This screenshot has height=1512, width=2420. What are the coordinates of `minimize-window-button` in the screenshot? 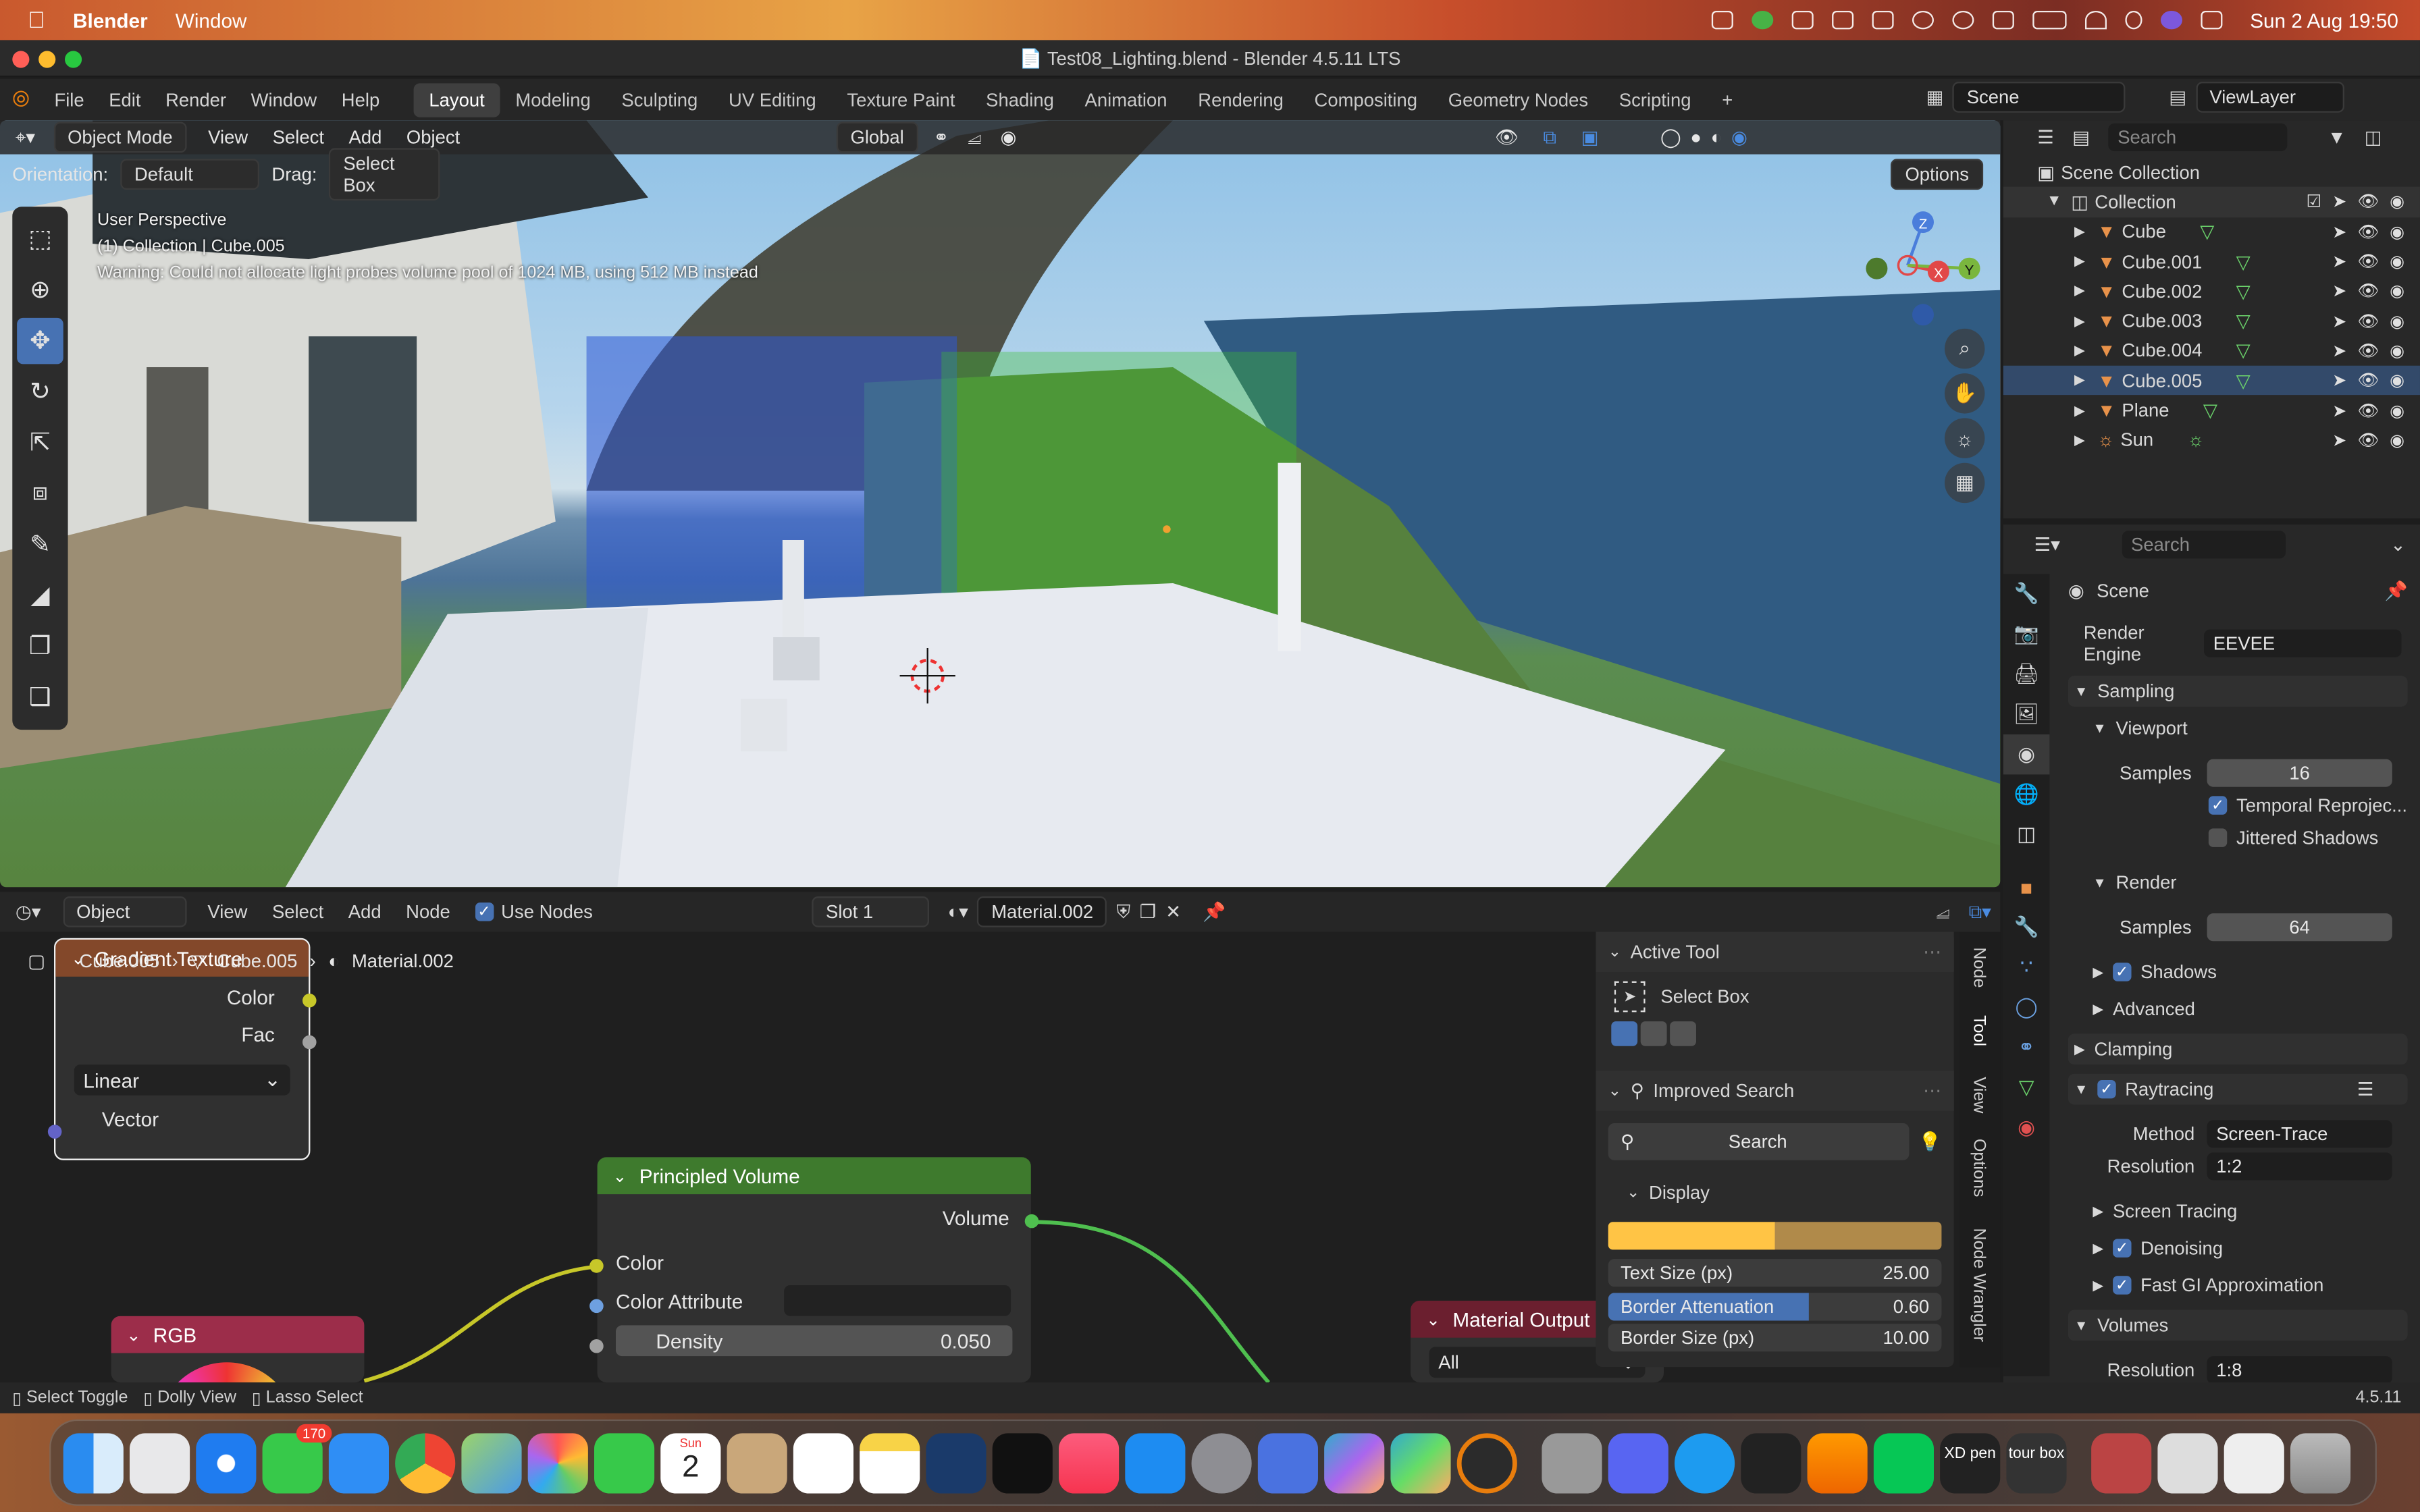 It's located at (47, 59).